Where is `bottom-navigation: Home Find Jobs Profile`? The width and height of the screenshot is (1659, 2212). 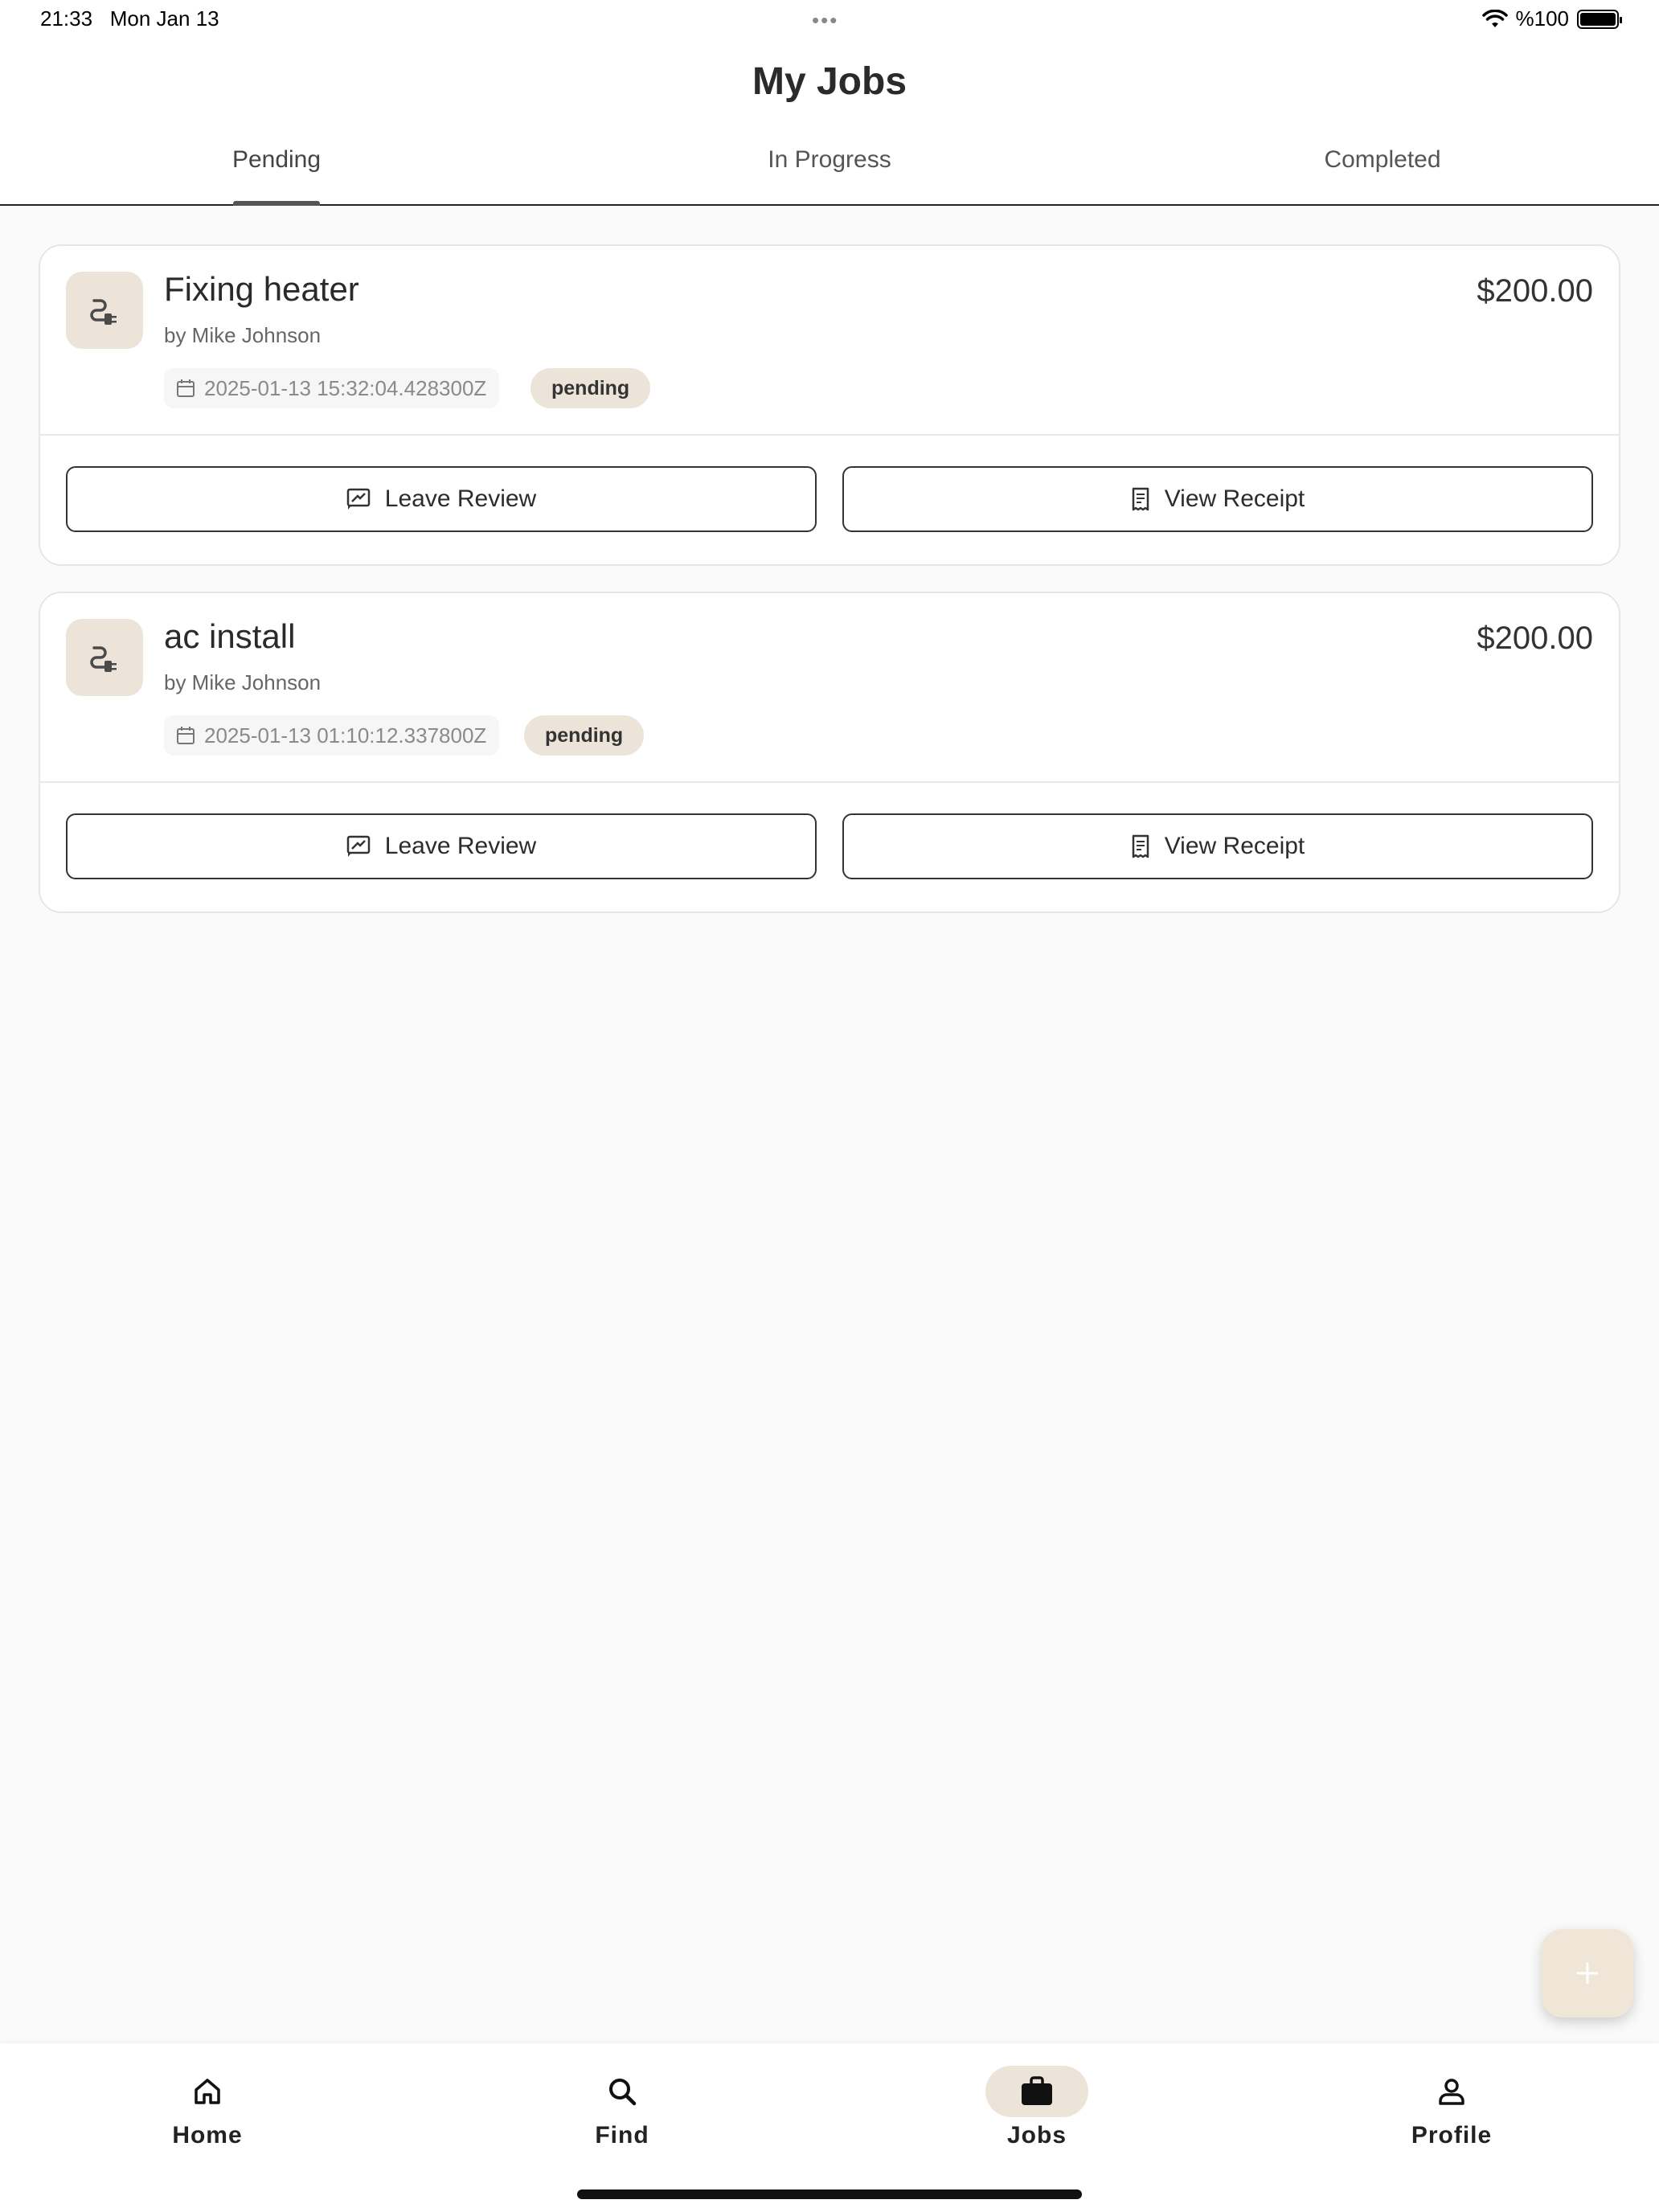 bottom-navigation: Home Find Jobs Profile is located at coordinates (829, 2127).